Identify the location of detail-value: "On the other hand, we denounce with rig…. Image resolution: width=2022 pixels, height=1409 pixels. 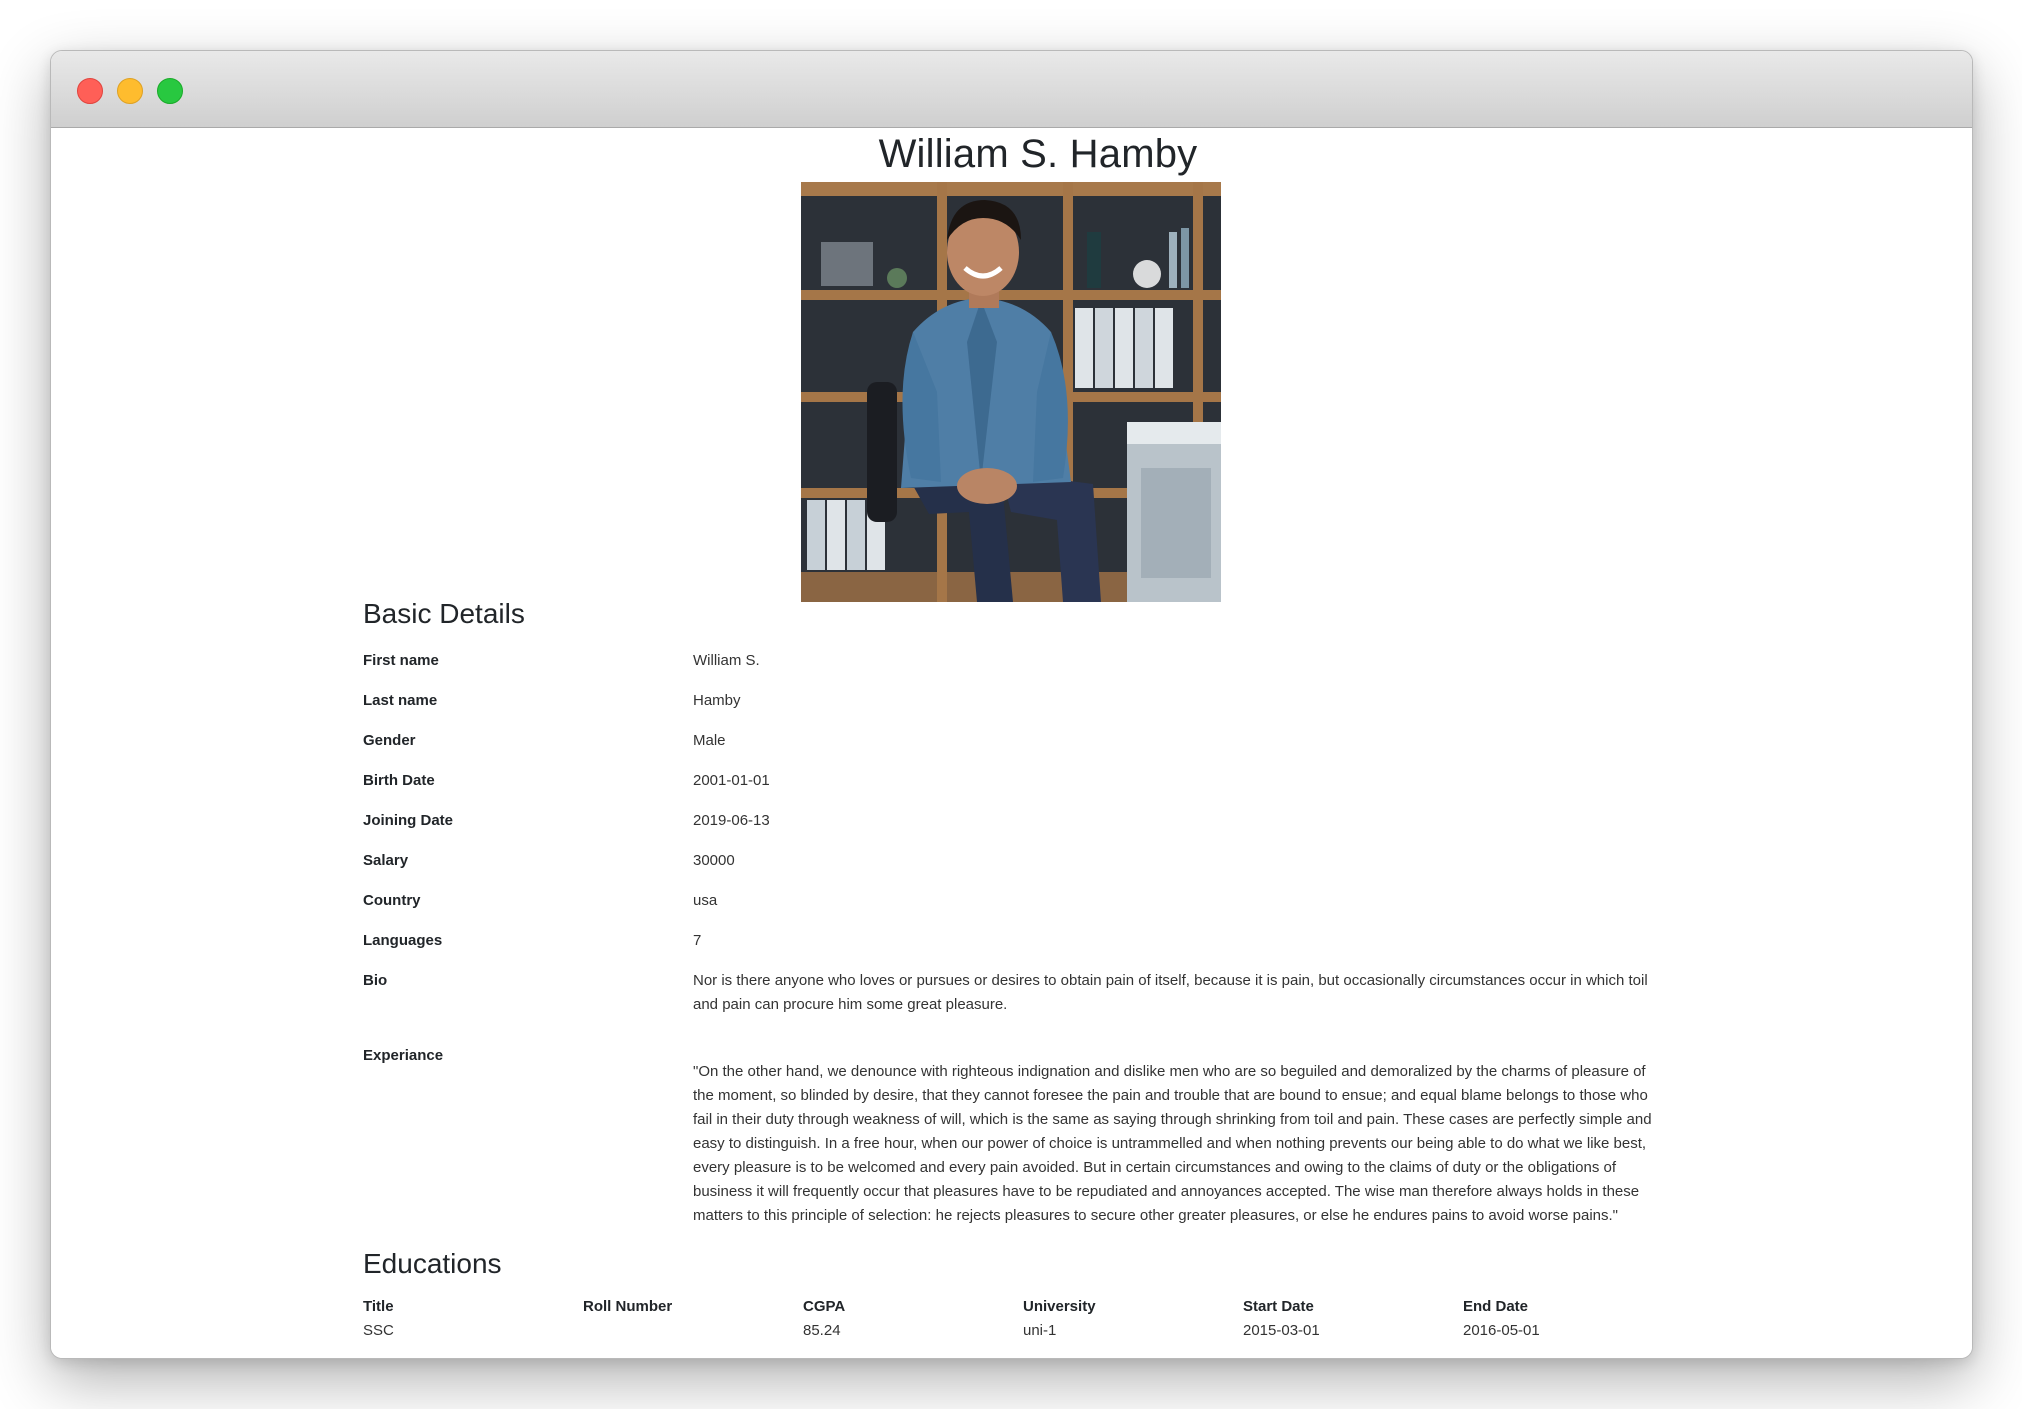
(1172, 1143).